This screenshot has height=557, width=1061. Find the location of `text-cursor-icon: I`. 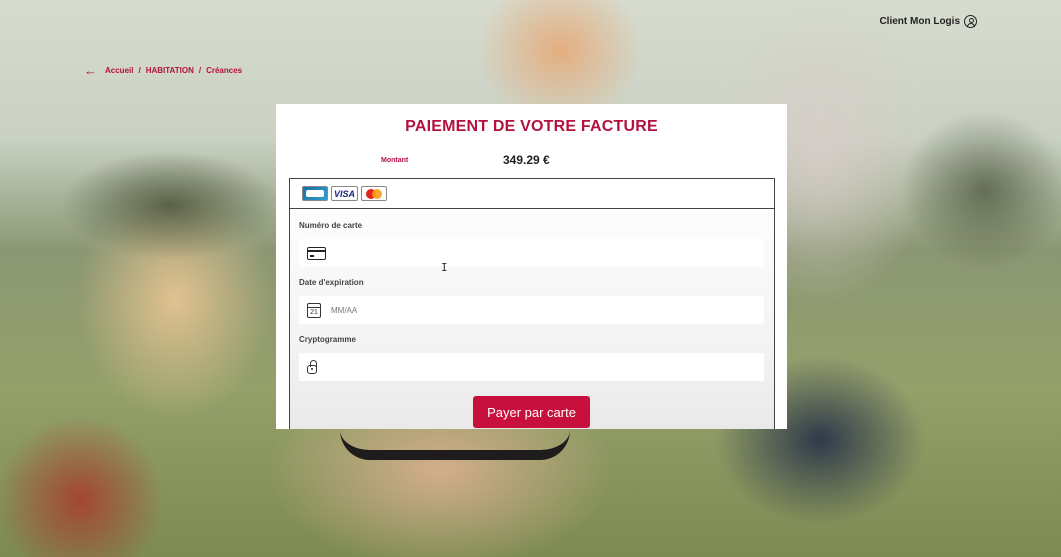

text-cursor-icon: I is located at coordinates (444, 267).